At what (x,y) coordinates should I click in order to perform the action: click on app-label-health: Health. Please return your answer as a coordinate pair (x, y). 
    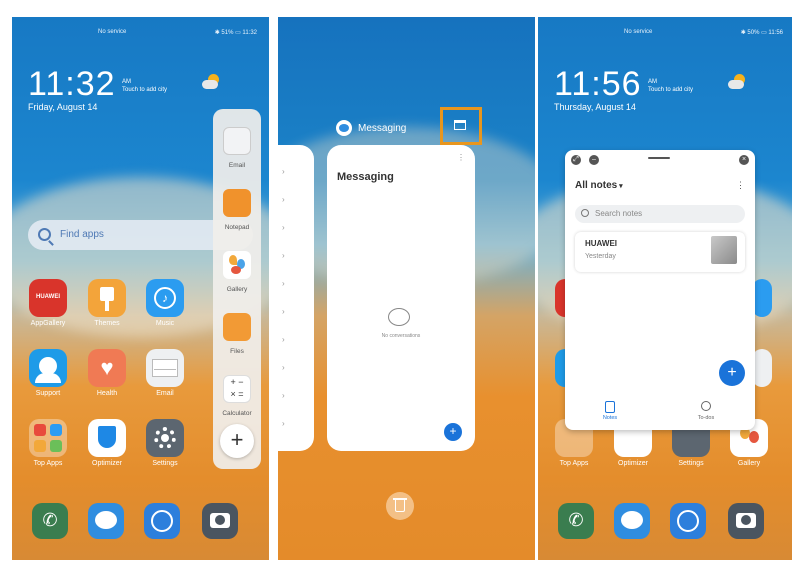
    Looking at the image, I should click on (107, 393).